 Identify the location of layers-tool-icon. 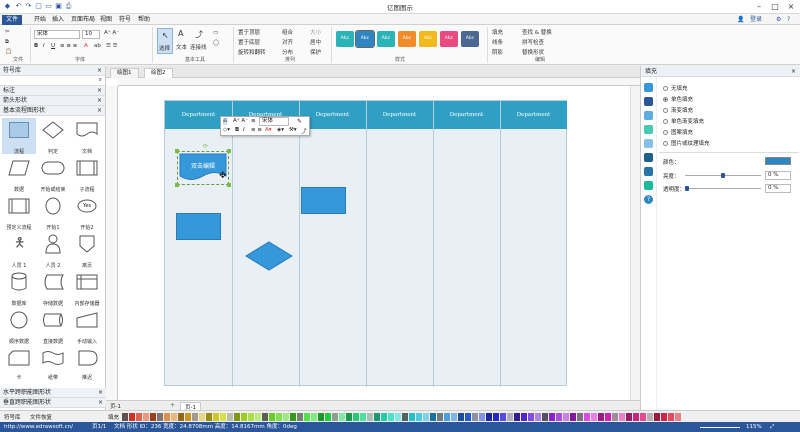
(648, 143).